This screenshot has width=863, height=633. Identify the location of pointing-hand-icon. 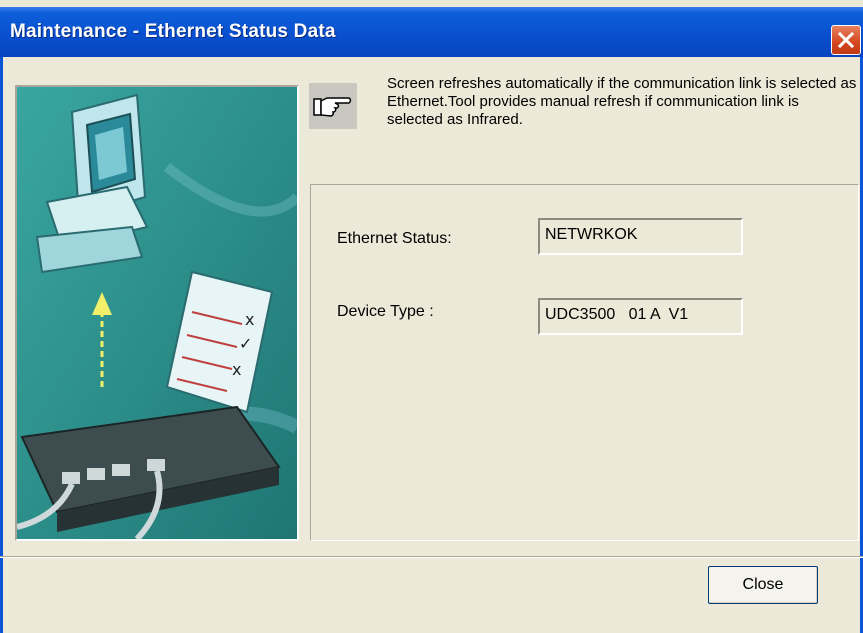
(333, 106).